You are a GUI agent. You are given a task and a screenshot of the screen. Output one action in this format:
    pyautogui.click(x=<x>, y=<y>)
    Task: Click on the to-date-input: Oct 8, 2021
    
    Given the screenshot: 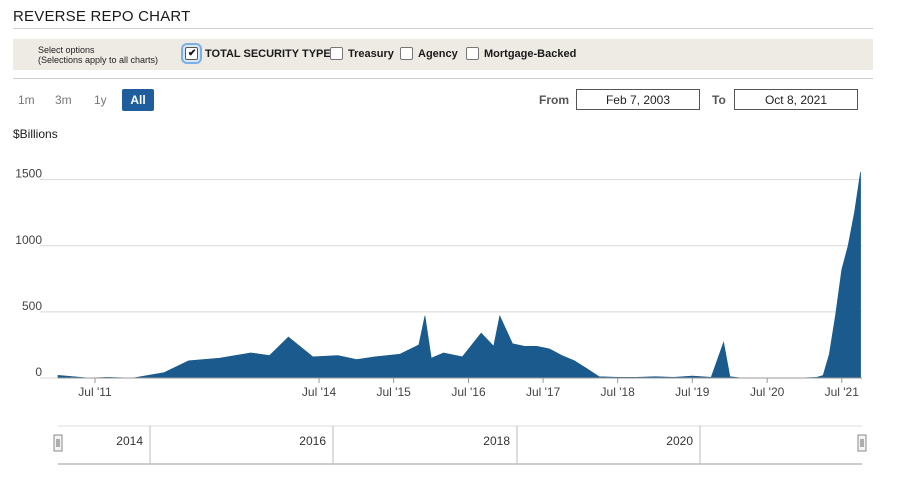 What is the action you would take?
    pyautogui.click(x=796, y=99)
    